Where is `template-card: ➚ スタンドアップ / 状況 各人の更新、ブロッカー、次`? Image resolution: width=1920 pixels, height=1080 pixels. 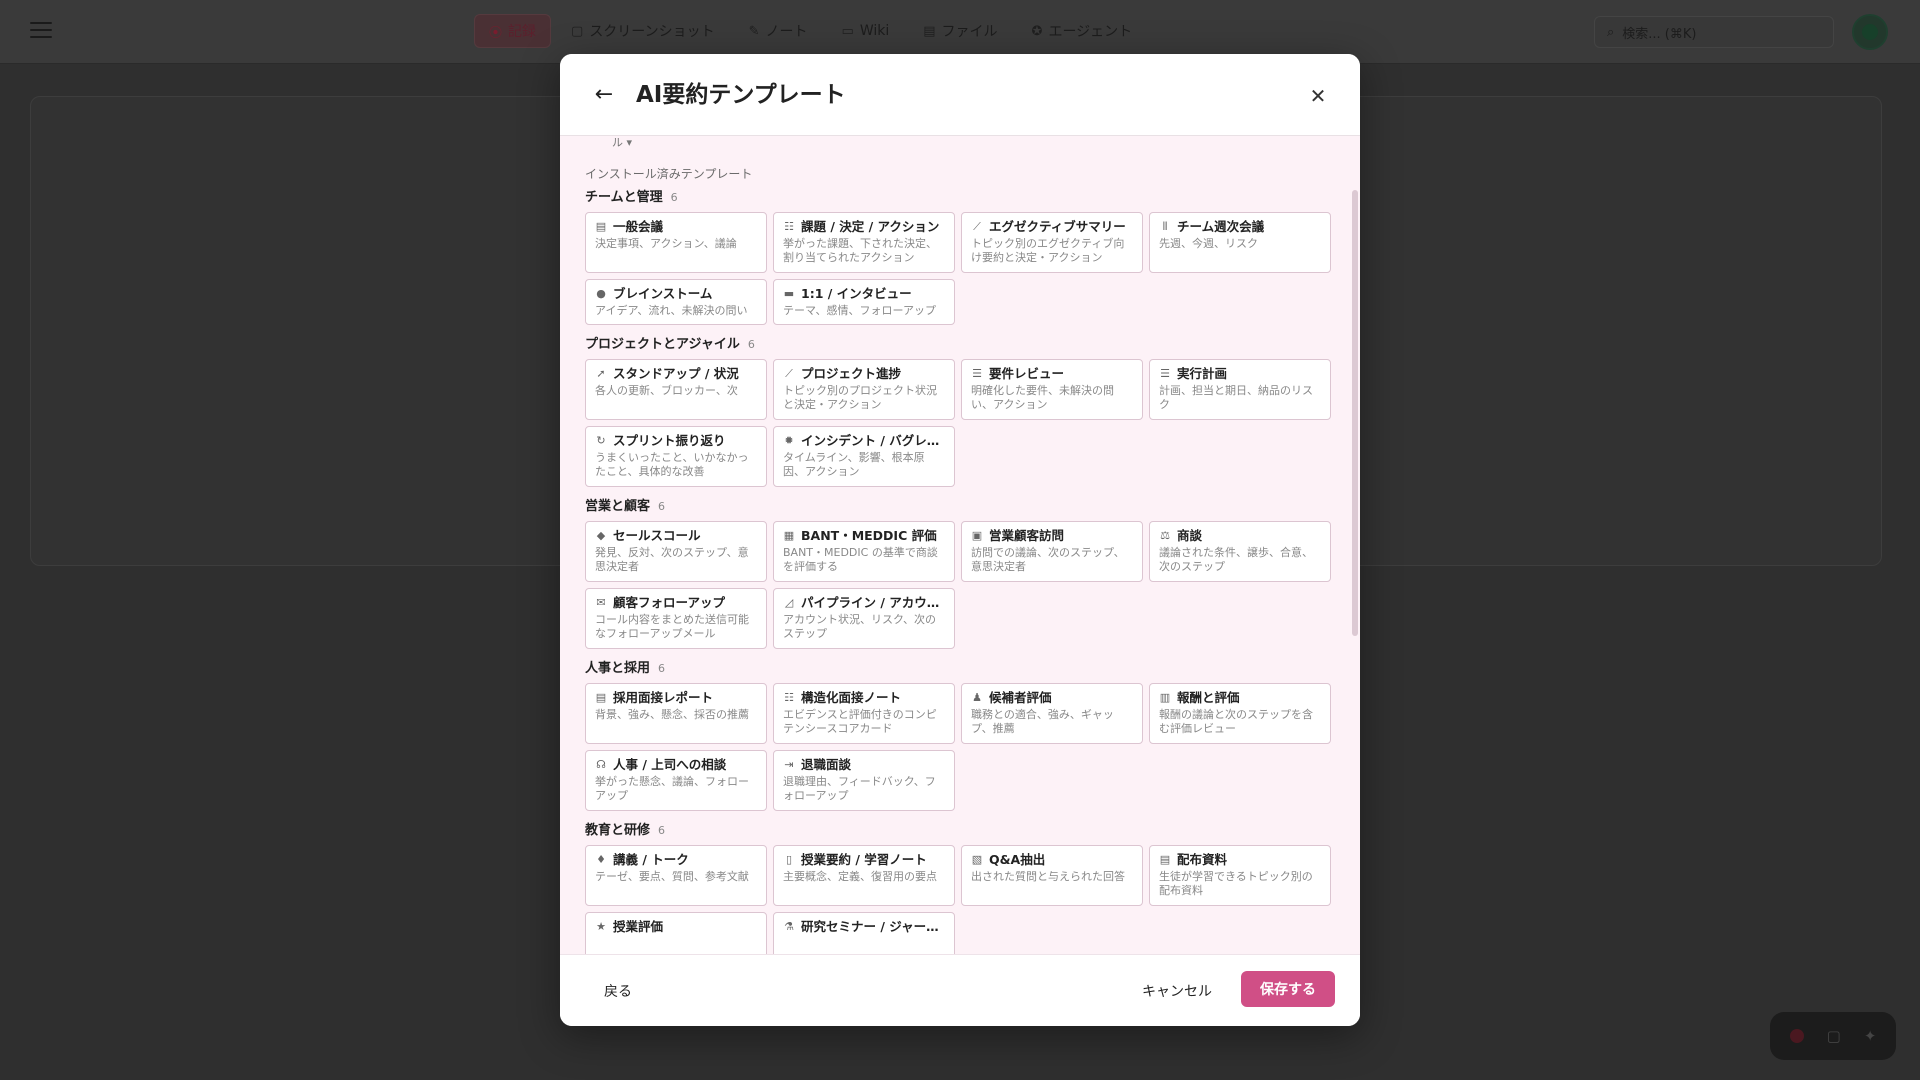
template-card: ➚ スタンドアップ / 状況 各人の更新、ブロッカー、次 is located at coordinates (676, 389).